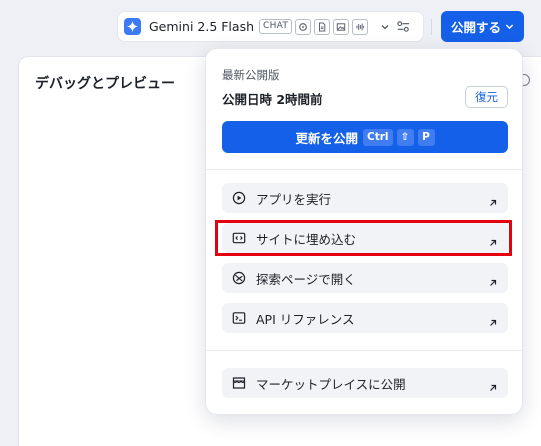 The image size is (541, 446). Describe the element at coordinates (360, 26) in the screenshot. I see `audio-wave-icon` at that location.